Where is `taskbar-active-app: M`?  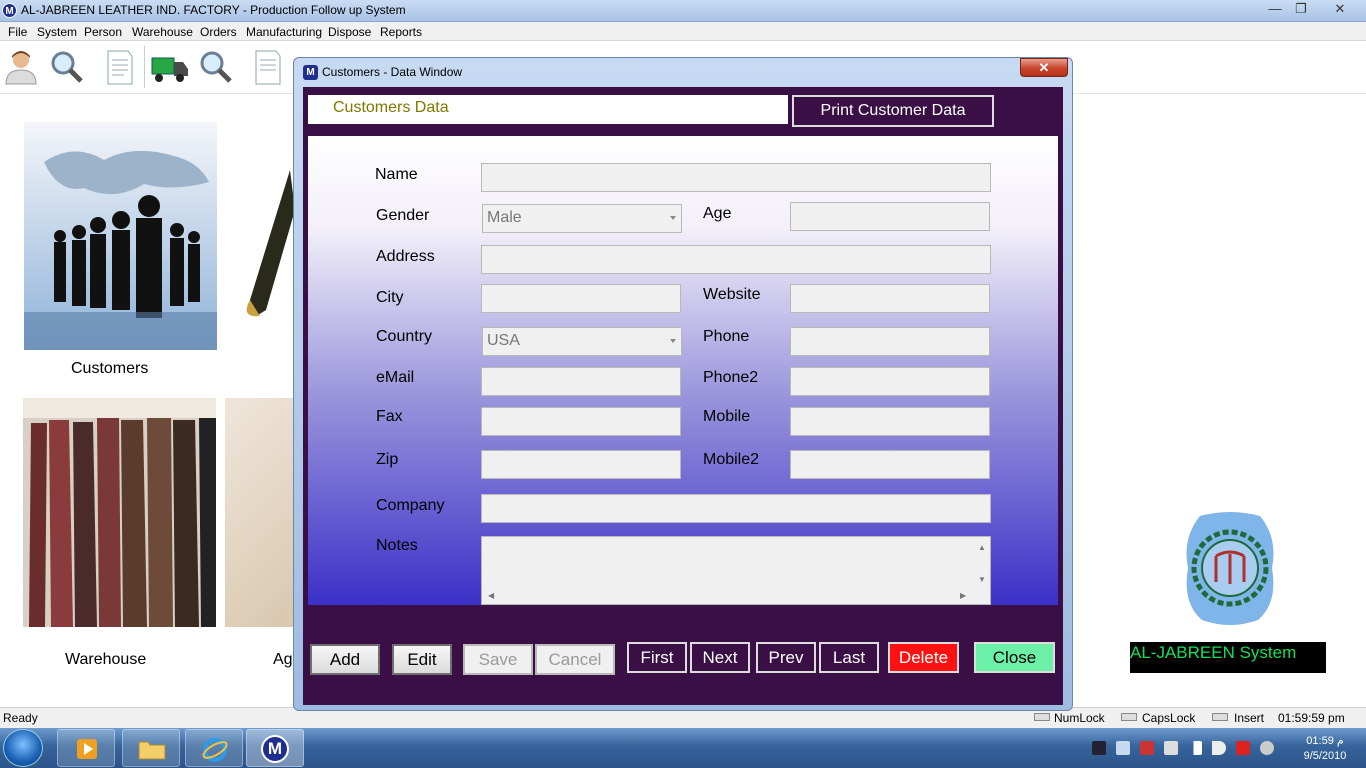
taskbar-active-app: M is located at coordinates (275, 748).